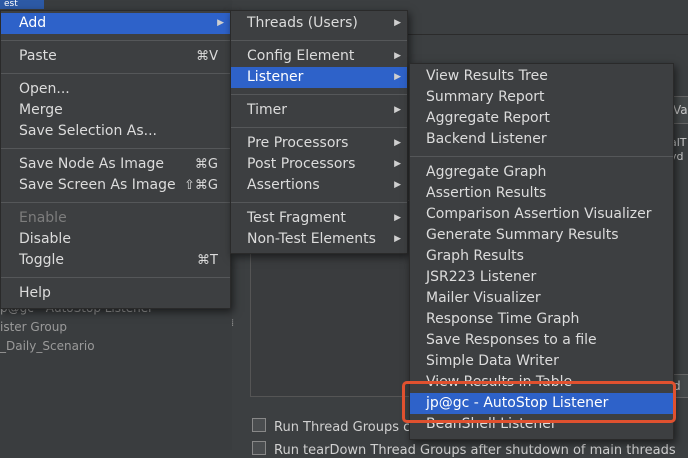  I want to click on menu-item-backend-listener: Backend Listener, so click(541, 139).